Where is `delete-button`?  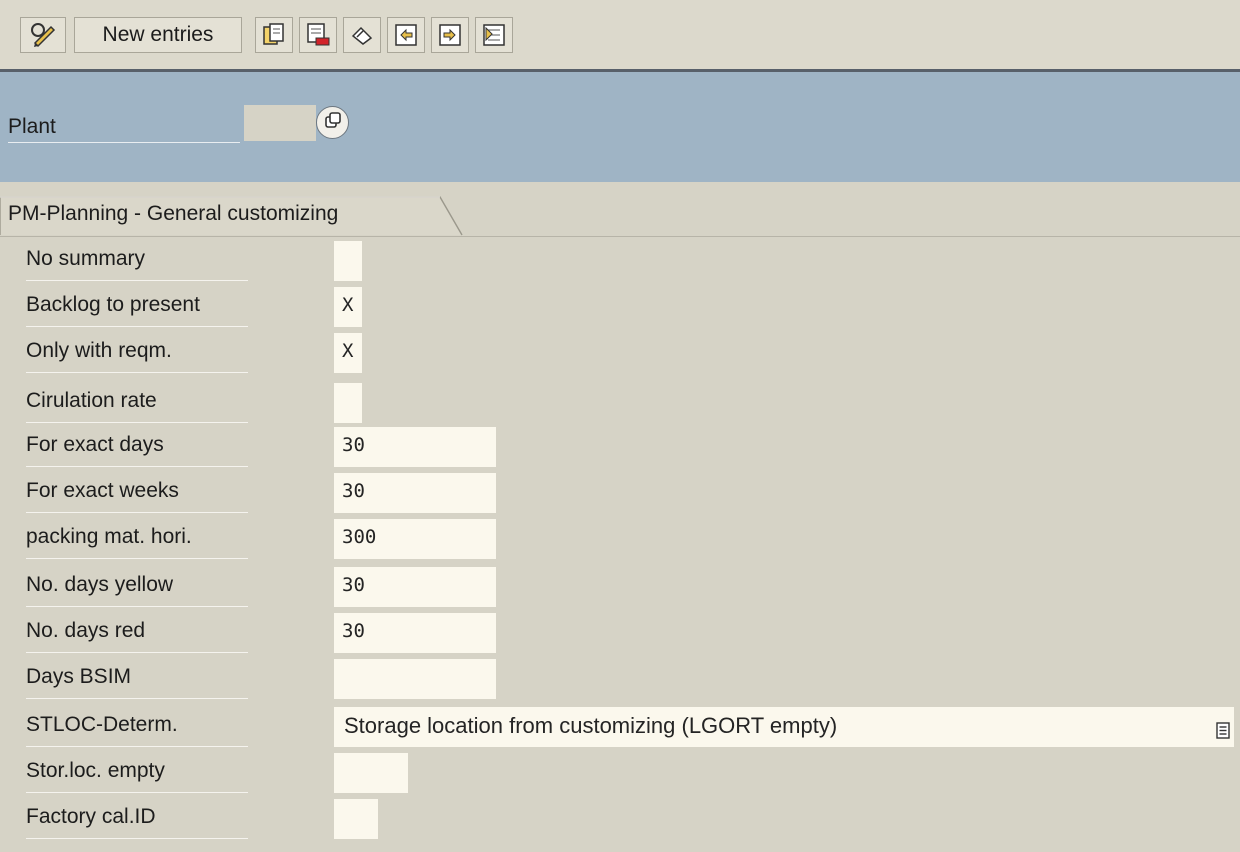
delete-button is located at coordinates (318, 35).